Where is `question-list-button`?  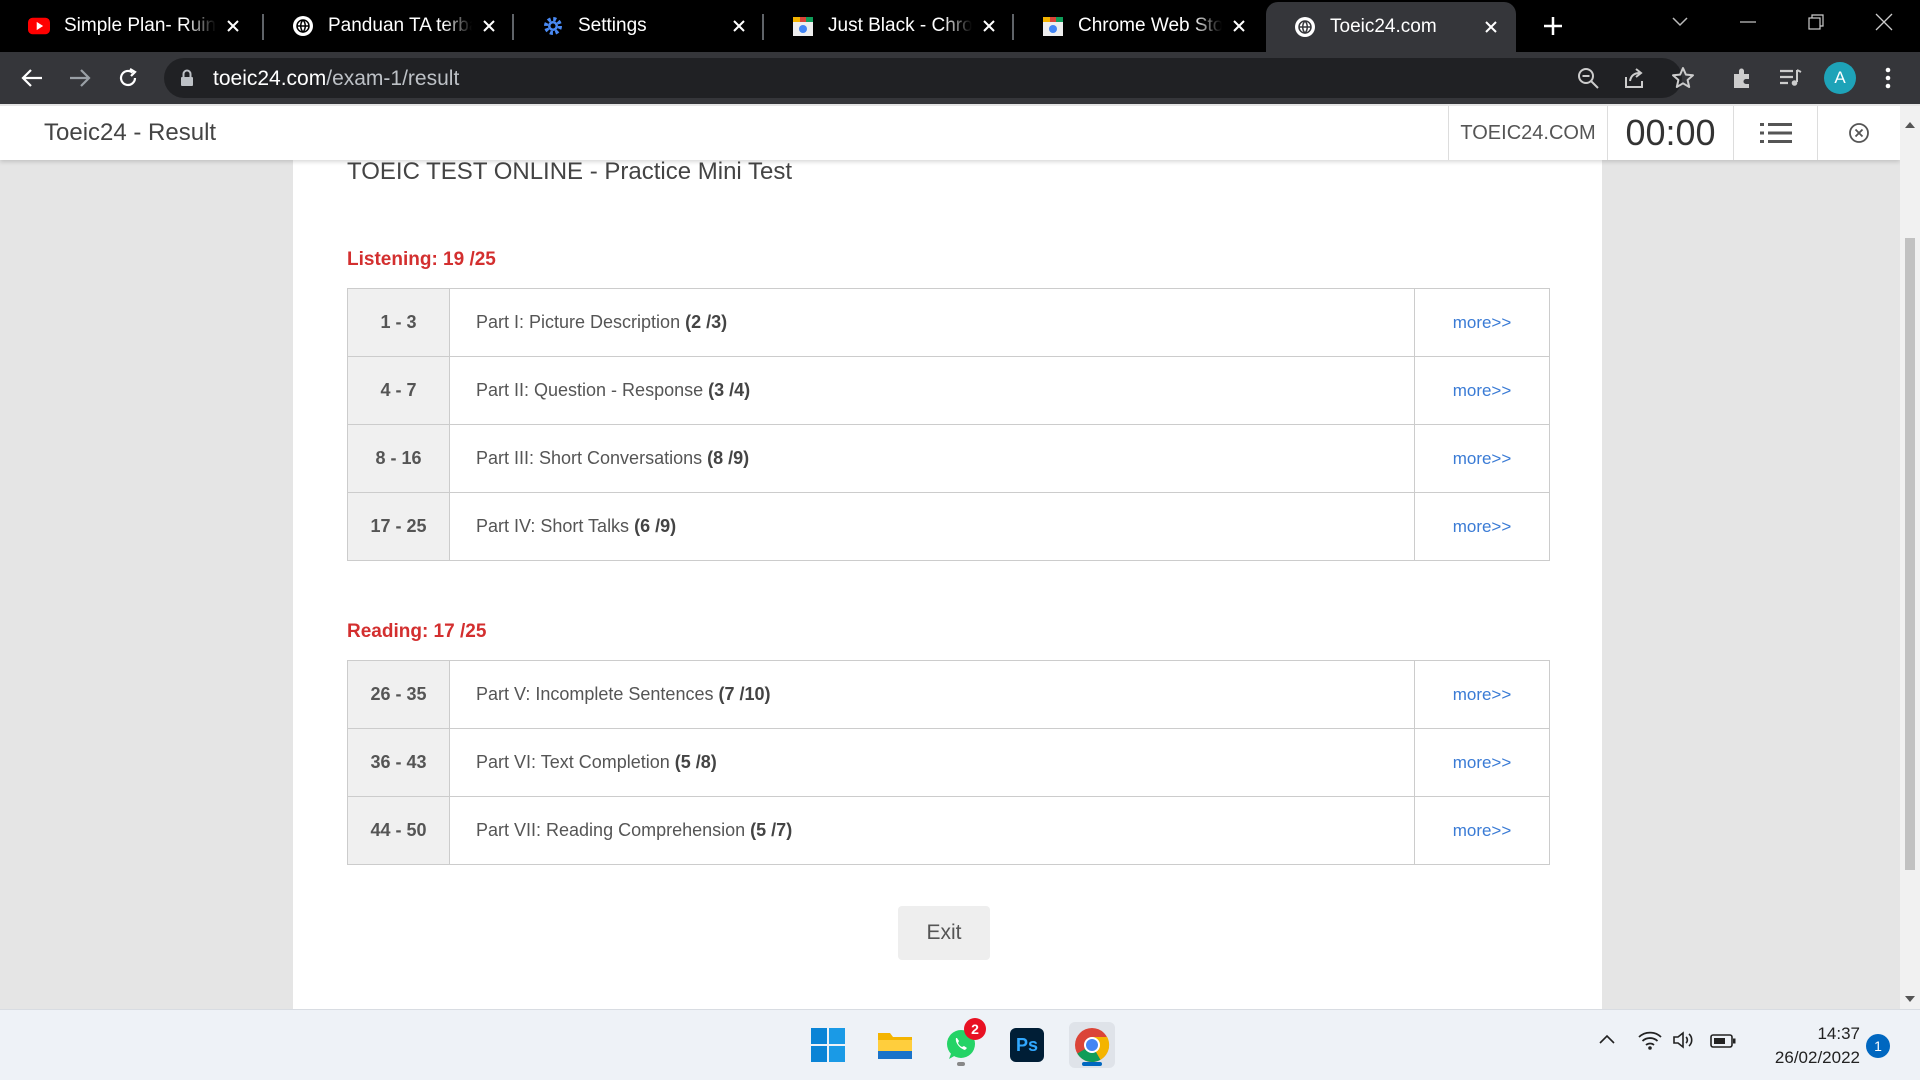 question-list-button is located at coordinates (1776, 133).